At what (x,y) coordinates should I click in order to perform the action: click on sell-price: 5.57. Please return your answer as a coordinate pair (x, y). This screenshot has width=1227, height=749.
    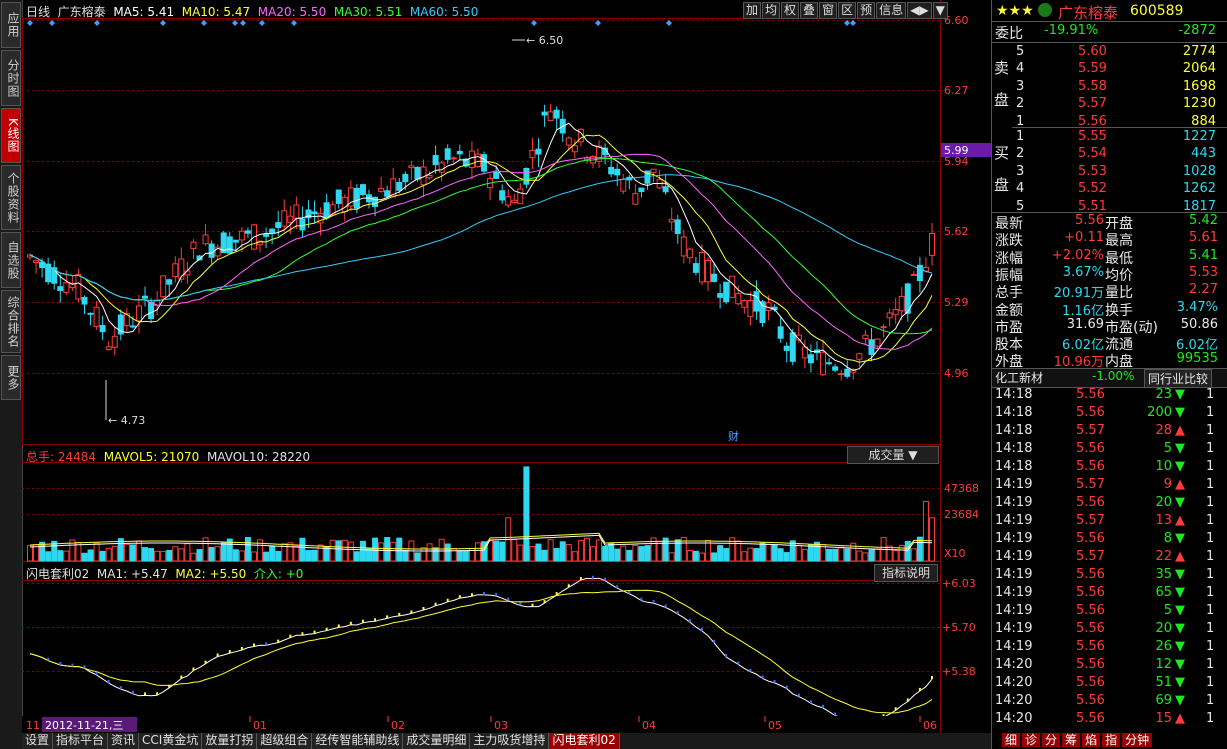
    Looking at the image, I should click on (1092, 103).